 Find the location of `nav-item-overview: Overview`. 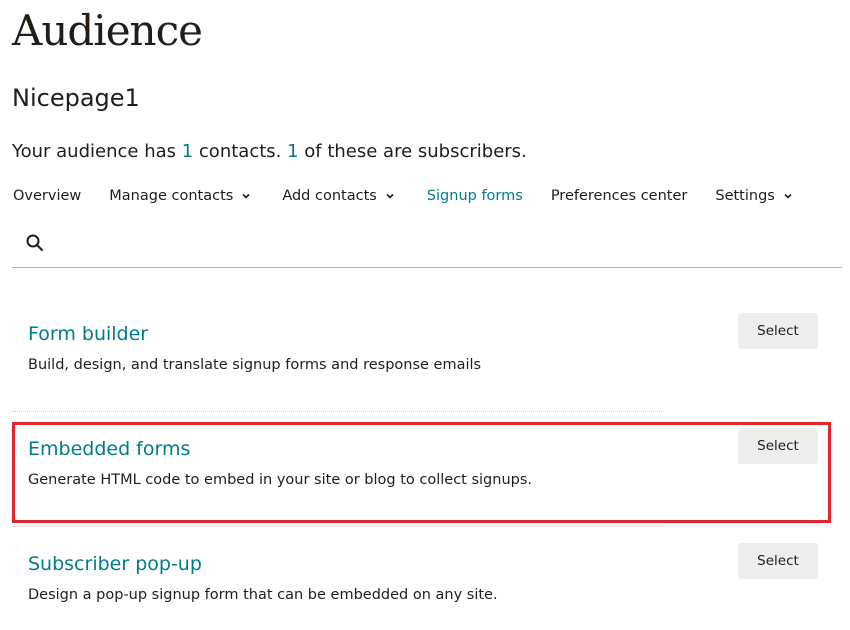

nav-item-overview: Overview is located at coordinates (47, 196).